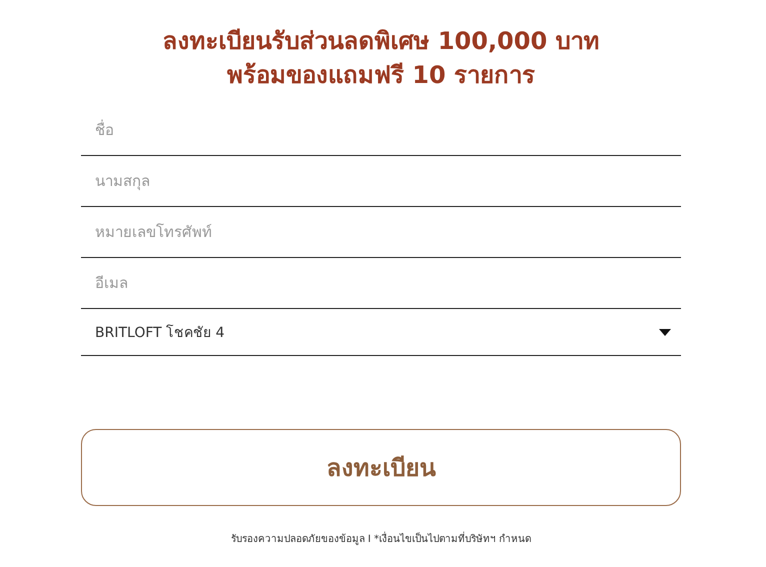 The image size is (766, 567). Describe the element at coordinates (381, 467) in the screenshot. I see `register-button: ลงทะเบียน` at that location.